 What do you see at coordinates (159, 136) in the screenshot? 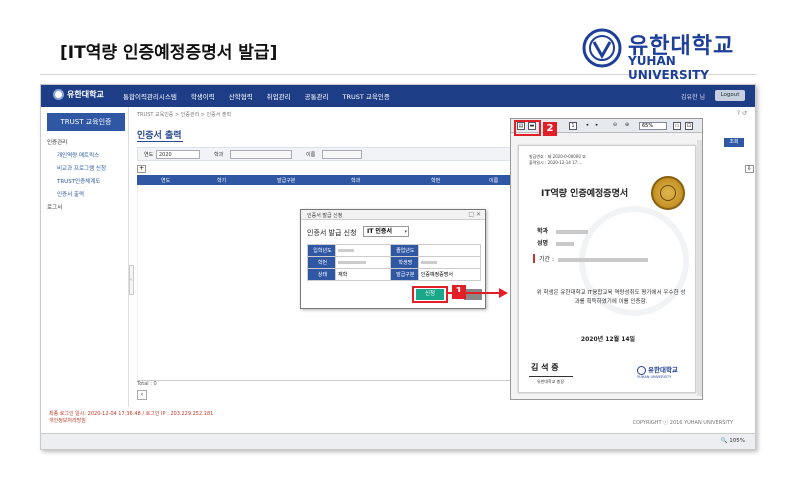
I see `content-title: 인증서 출력` at bounding box center [159, 136].